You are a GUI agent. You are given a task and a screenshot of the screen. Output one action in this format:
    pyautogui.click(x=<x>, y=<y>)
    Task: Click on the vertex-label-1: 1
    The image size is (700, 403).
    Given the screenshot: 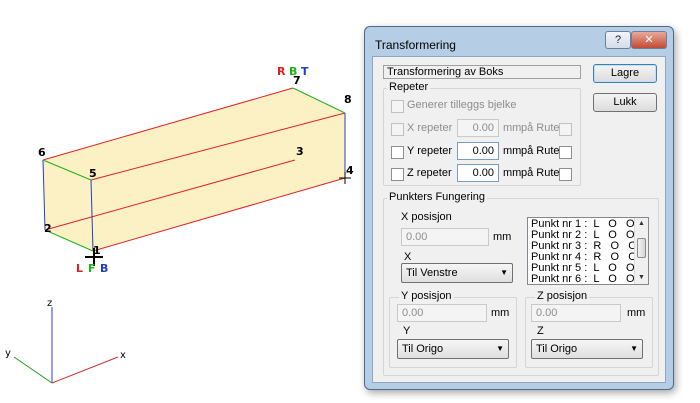 What is the action you would take?
    pyautogui.click(x=97, y=250)
    